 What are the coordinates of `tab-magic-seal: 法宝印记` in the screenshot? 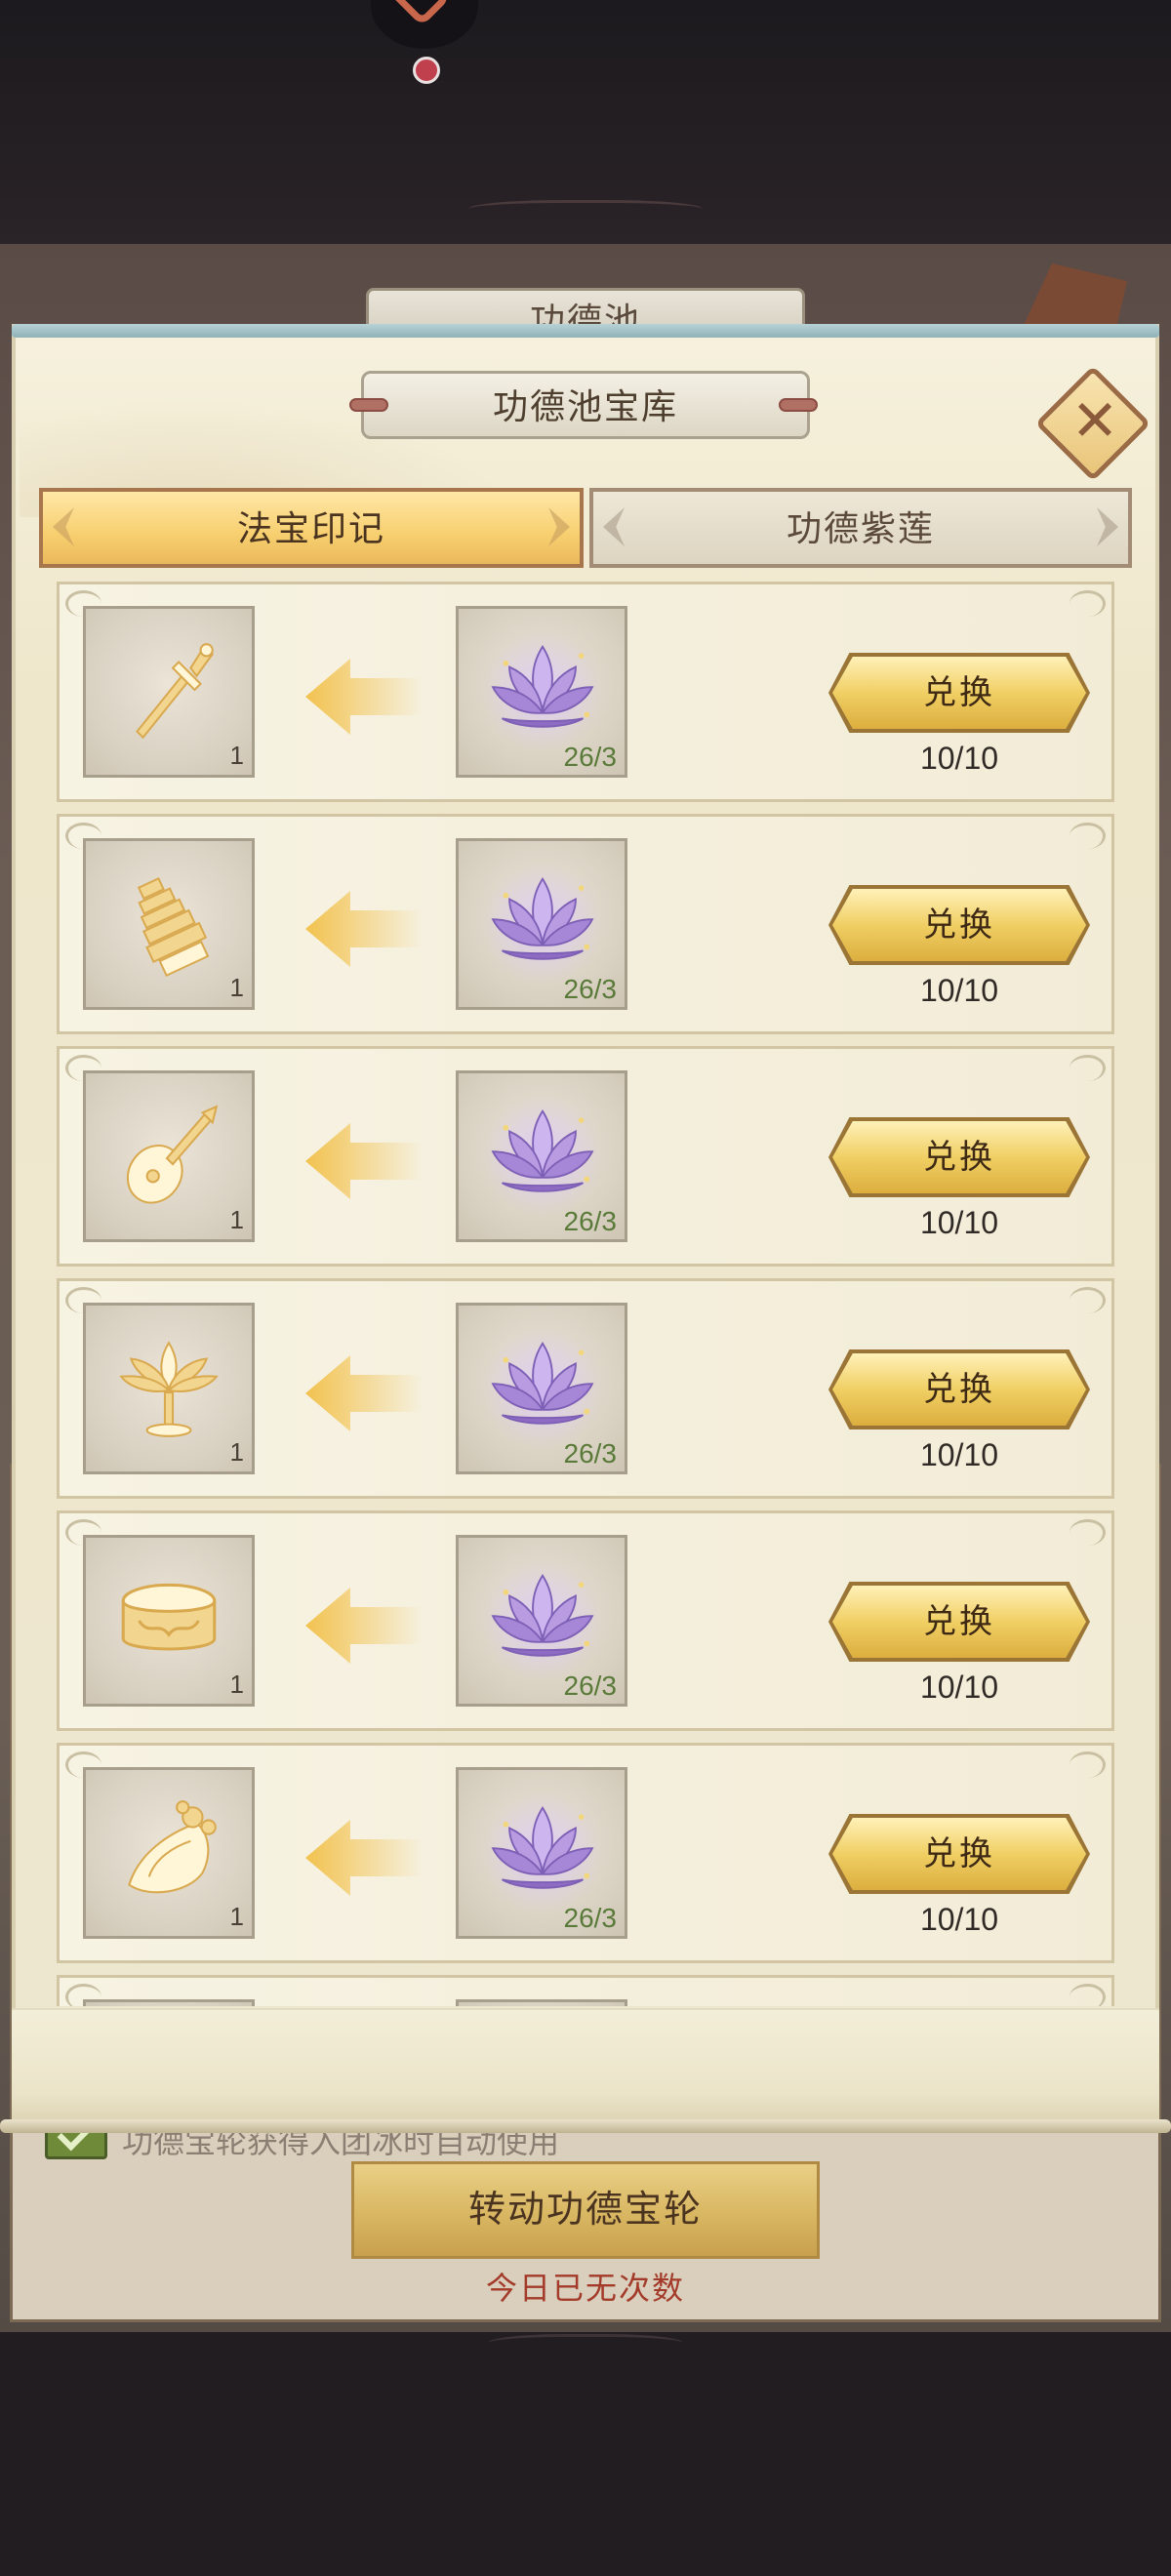 It's located at (311, 528).